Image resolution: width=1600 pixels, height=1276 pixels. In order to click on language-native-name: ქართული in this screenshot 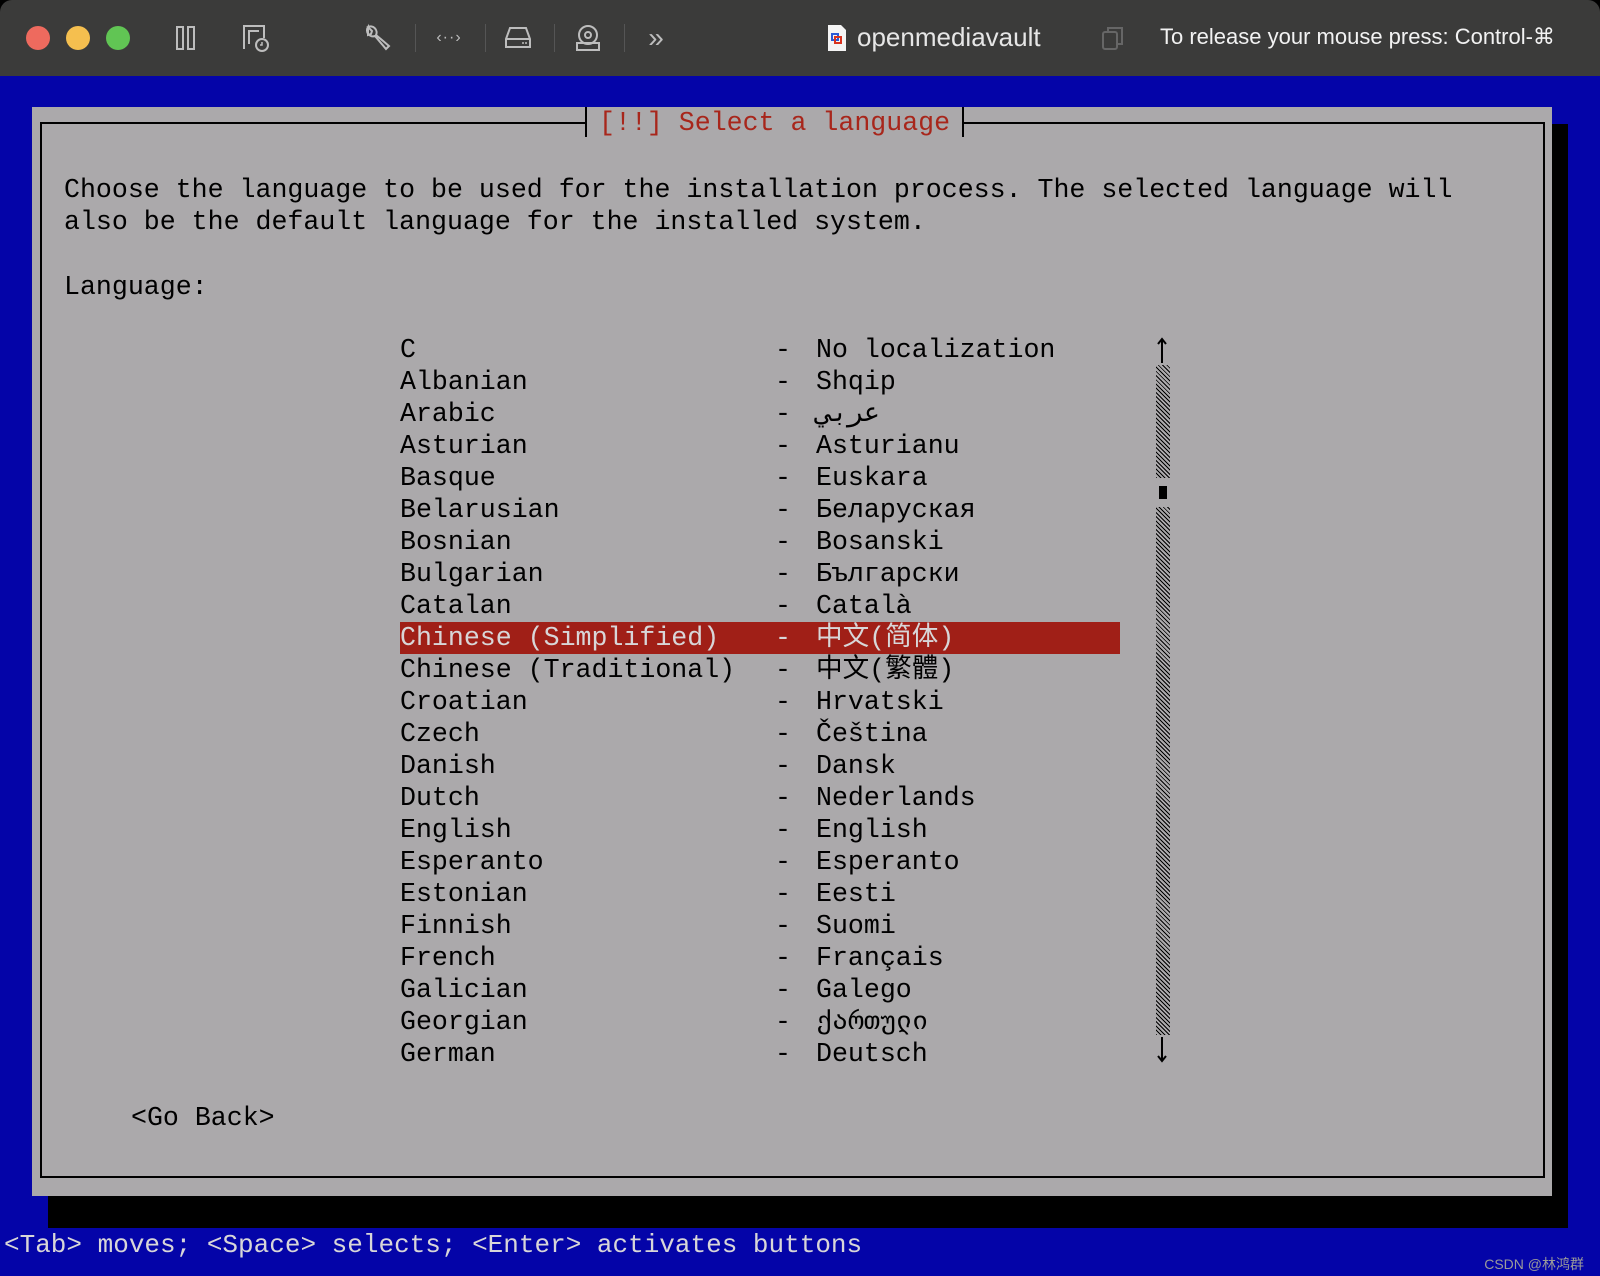, I will do `click(872, 1022)`.